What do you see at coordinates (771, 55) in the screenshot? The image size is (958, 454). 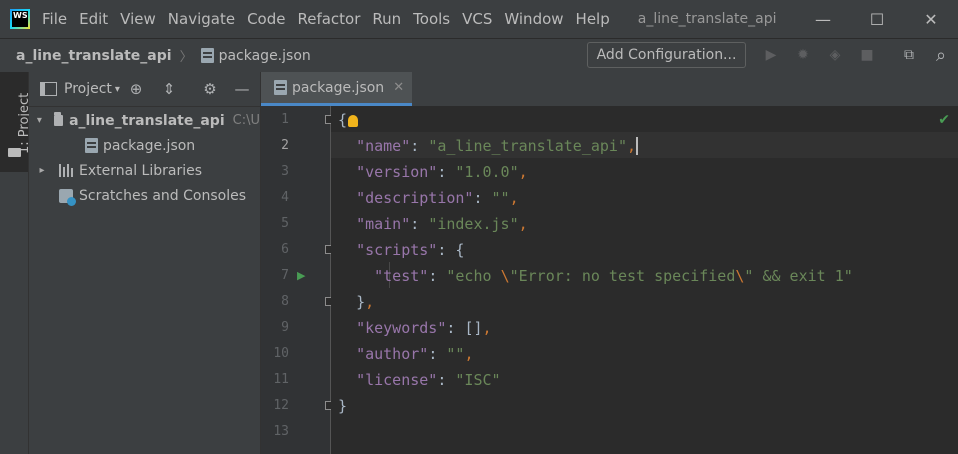 I see `run-icon: ▶` at bounding box center [771, 55].